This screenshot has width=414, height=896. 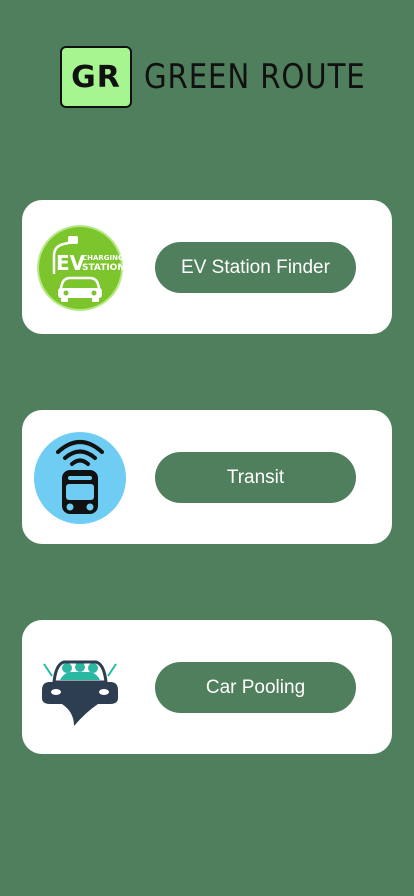 What do you see at coordinates (80, 688) in the screenshot?
I see `car-pooling-icon` at bounding box center [80, 688].